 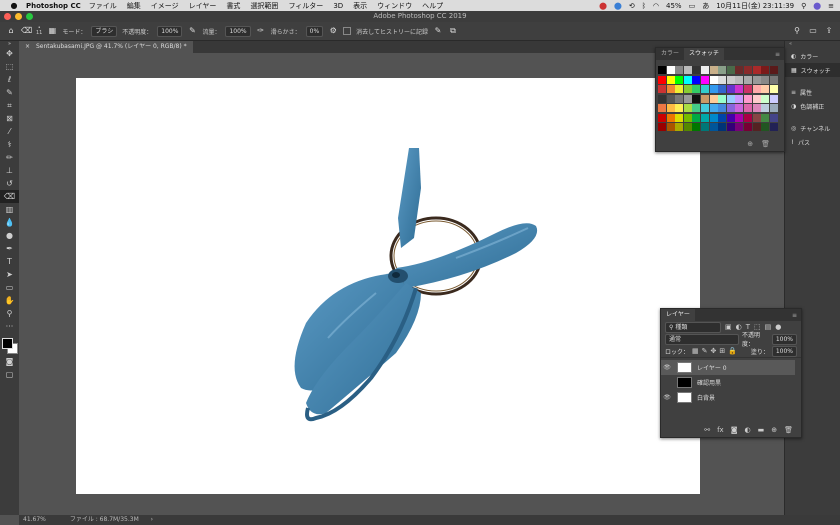 What do you see at coordinates (333, 31) in the screenshot?
I see `smoothing-options-gear-icon: ⚙` at bounding box center [333, 31].